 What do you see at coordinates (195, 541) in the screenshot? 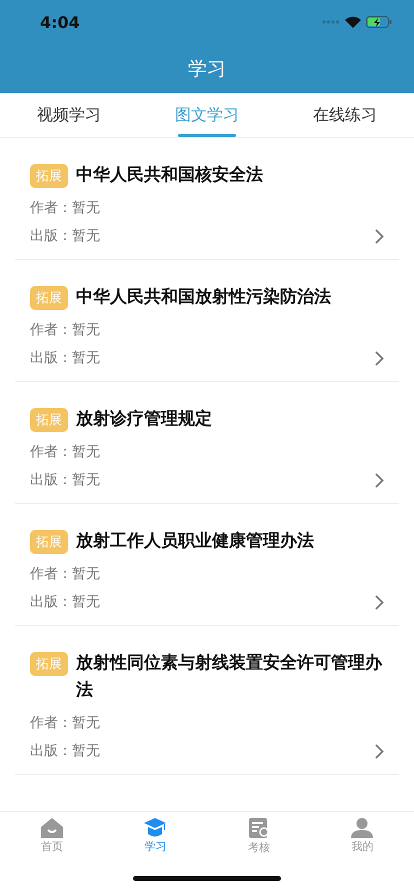
I see `article-title: 放射工作人员职业健康管理办法` at bounding box center [195, 541].